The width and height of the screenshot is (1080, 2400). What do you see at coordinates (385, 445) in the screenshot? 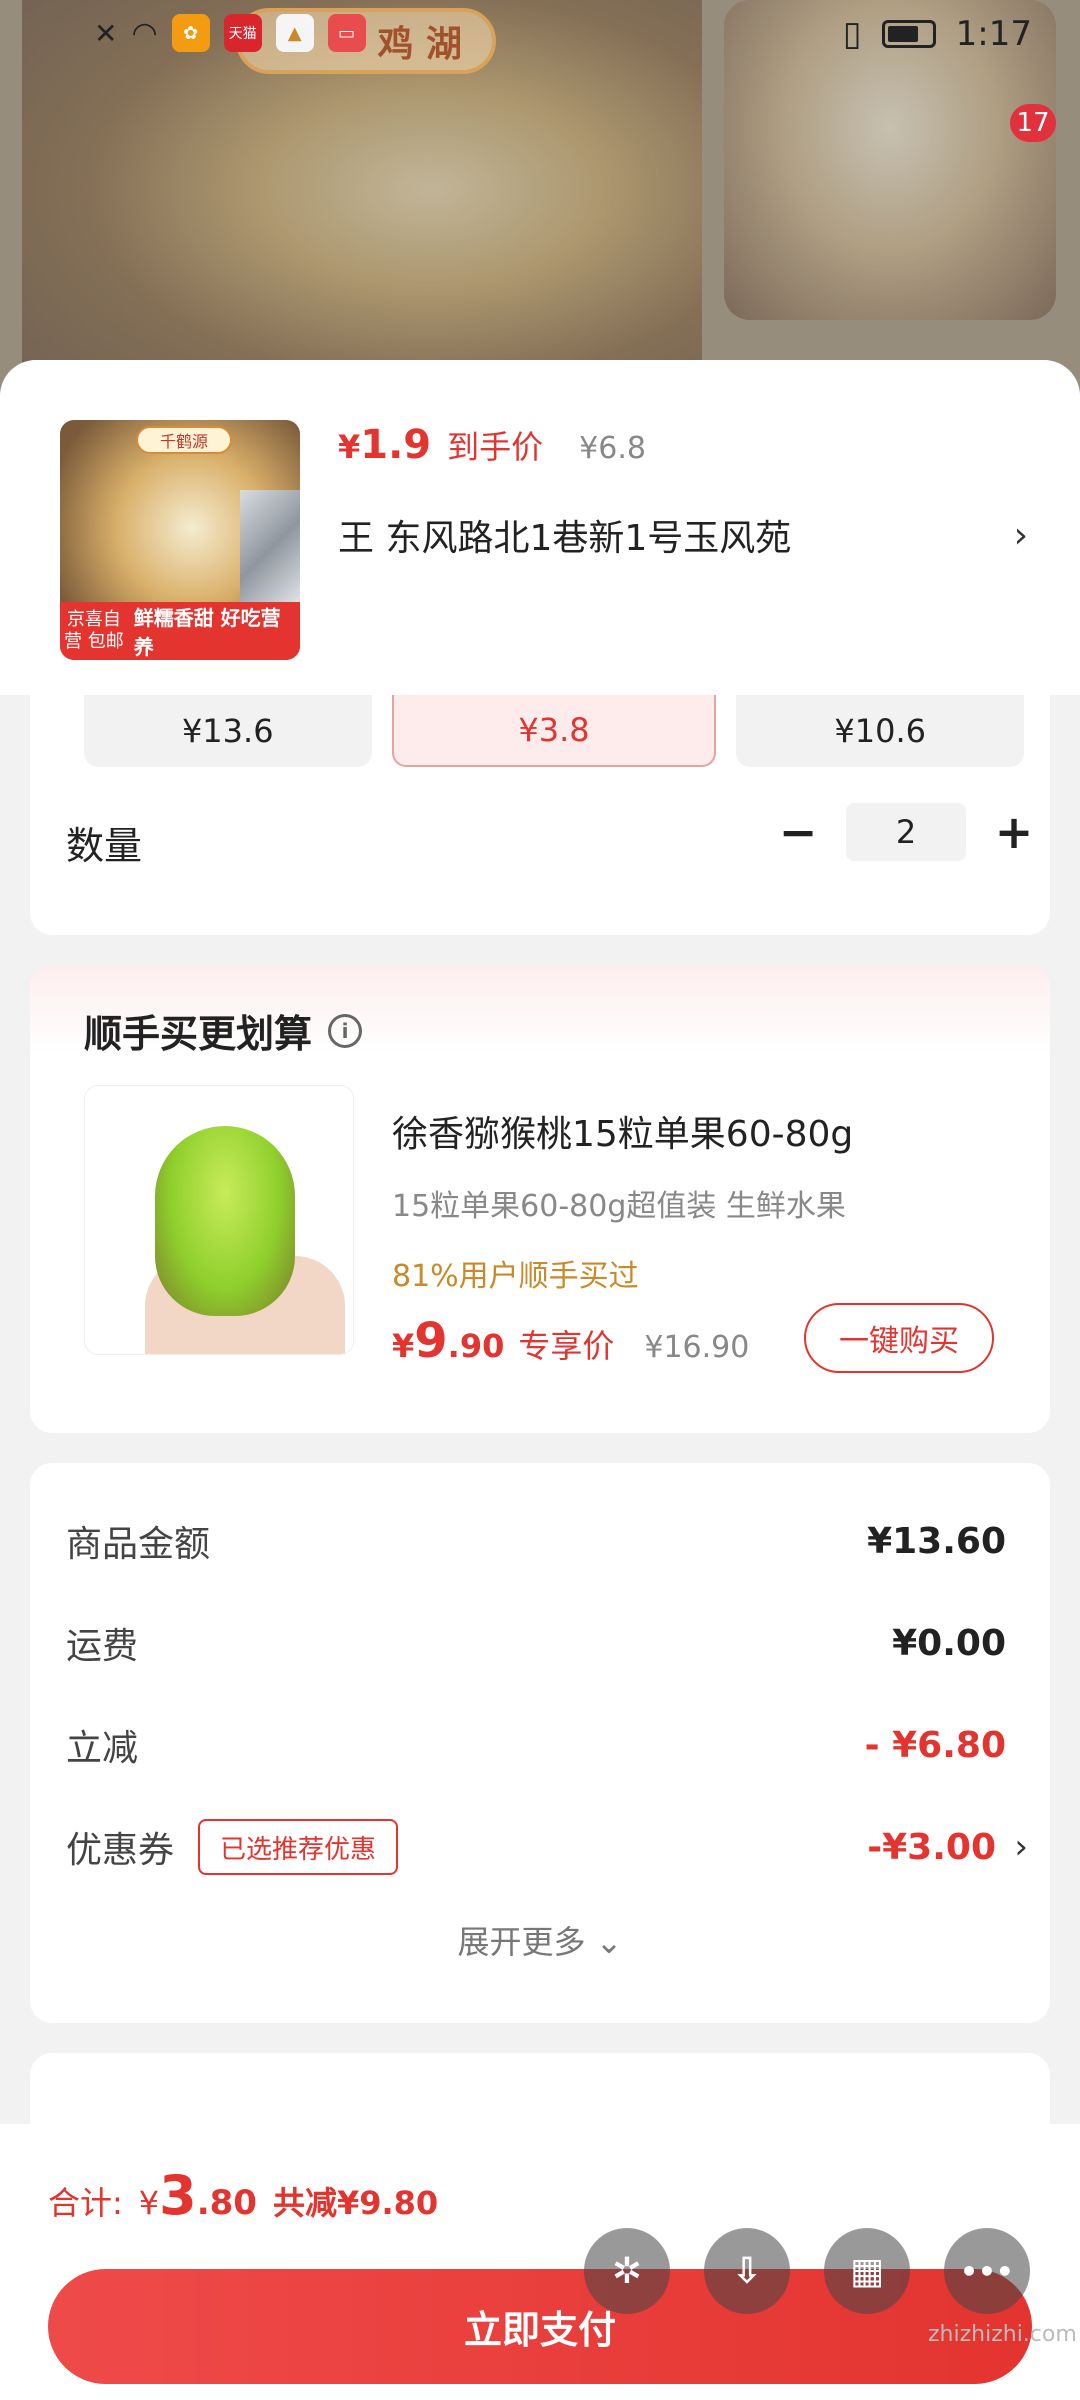
I see `final-price: ¥1.9` at bounding box center [385, 445].